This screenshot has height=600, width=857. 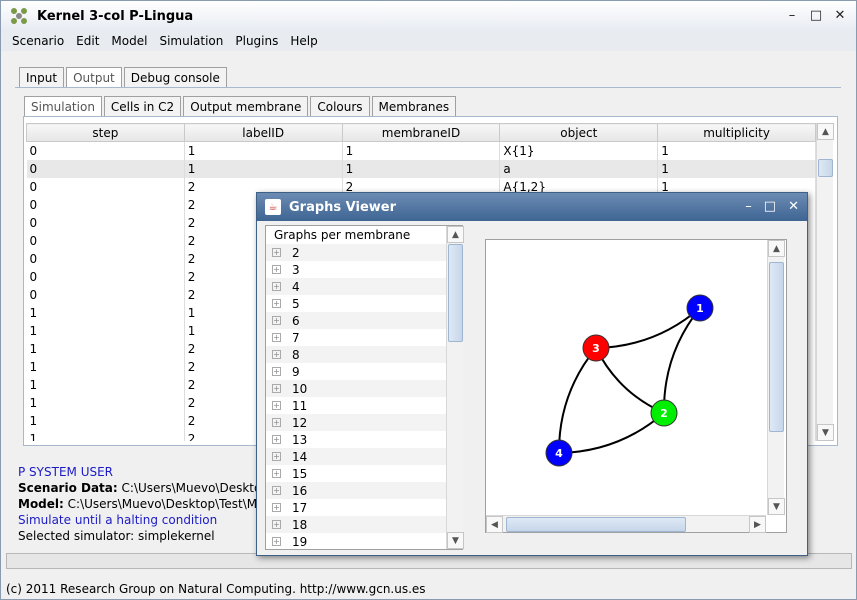 What do you see at coordinates (825, 282) in the screenshot?
I see `table-vertical-scrollbar: ▲ ▼` at bounding box center [825, 282].